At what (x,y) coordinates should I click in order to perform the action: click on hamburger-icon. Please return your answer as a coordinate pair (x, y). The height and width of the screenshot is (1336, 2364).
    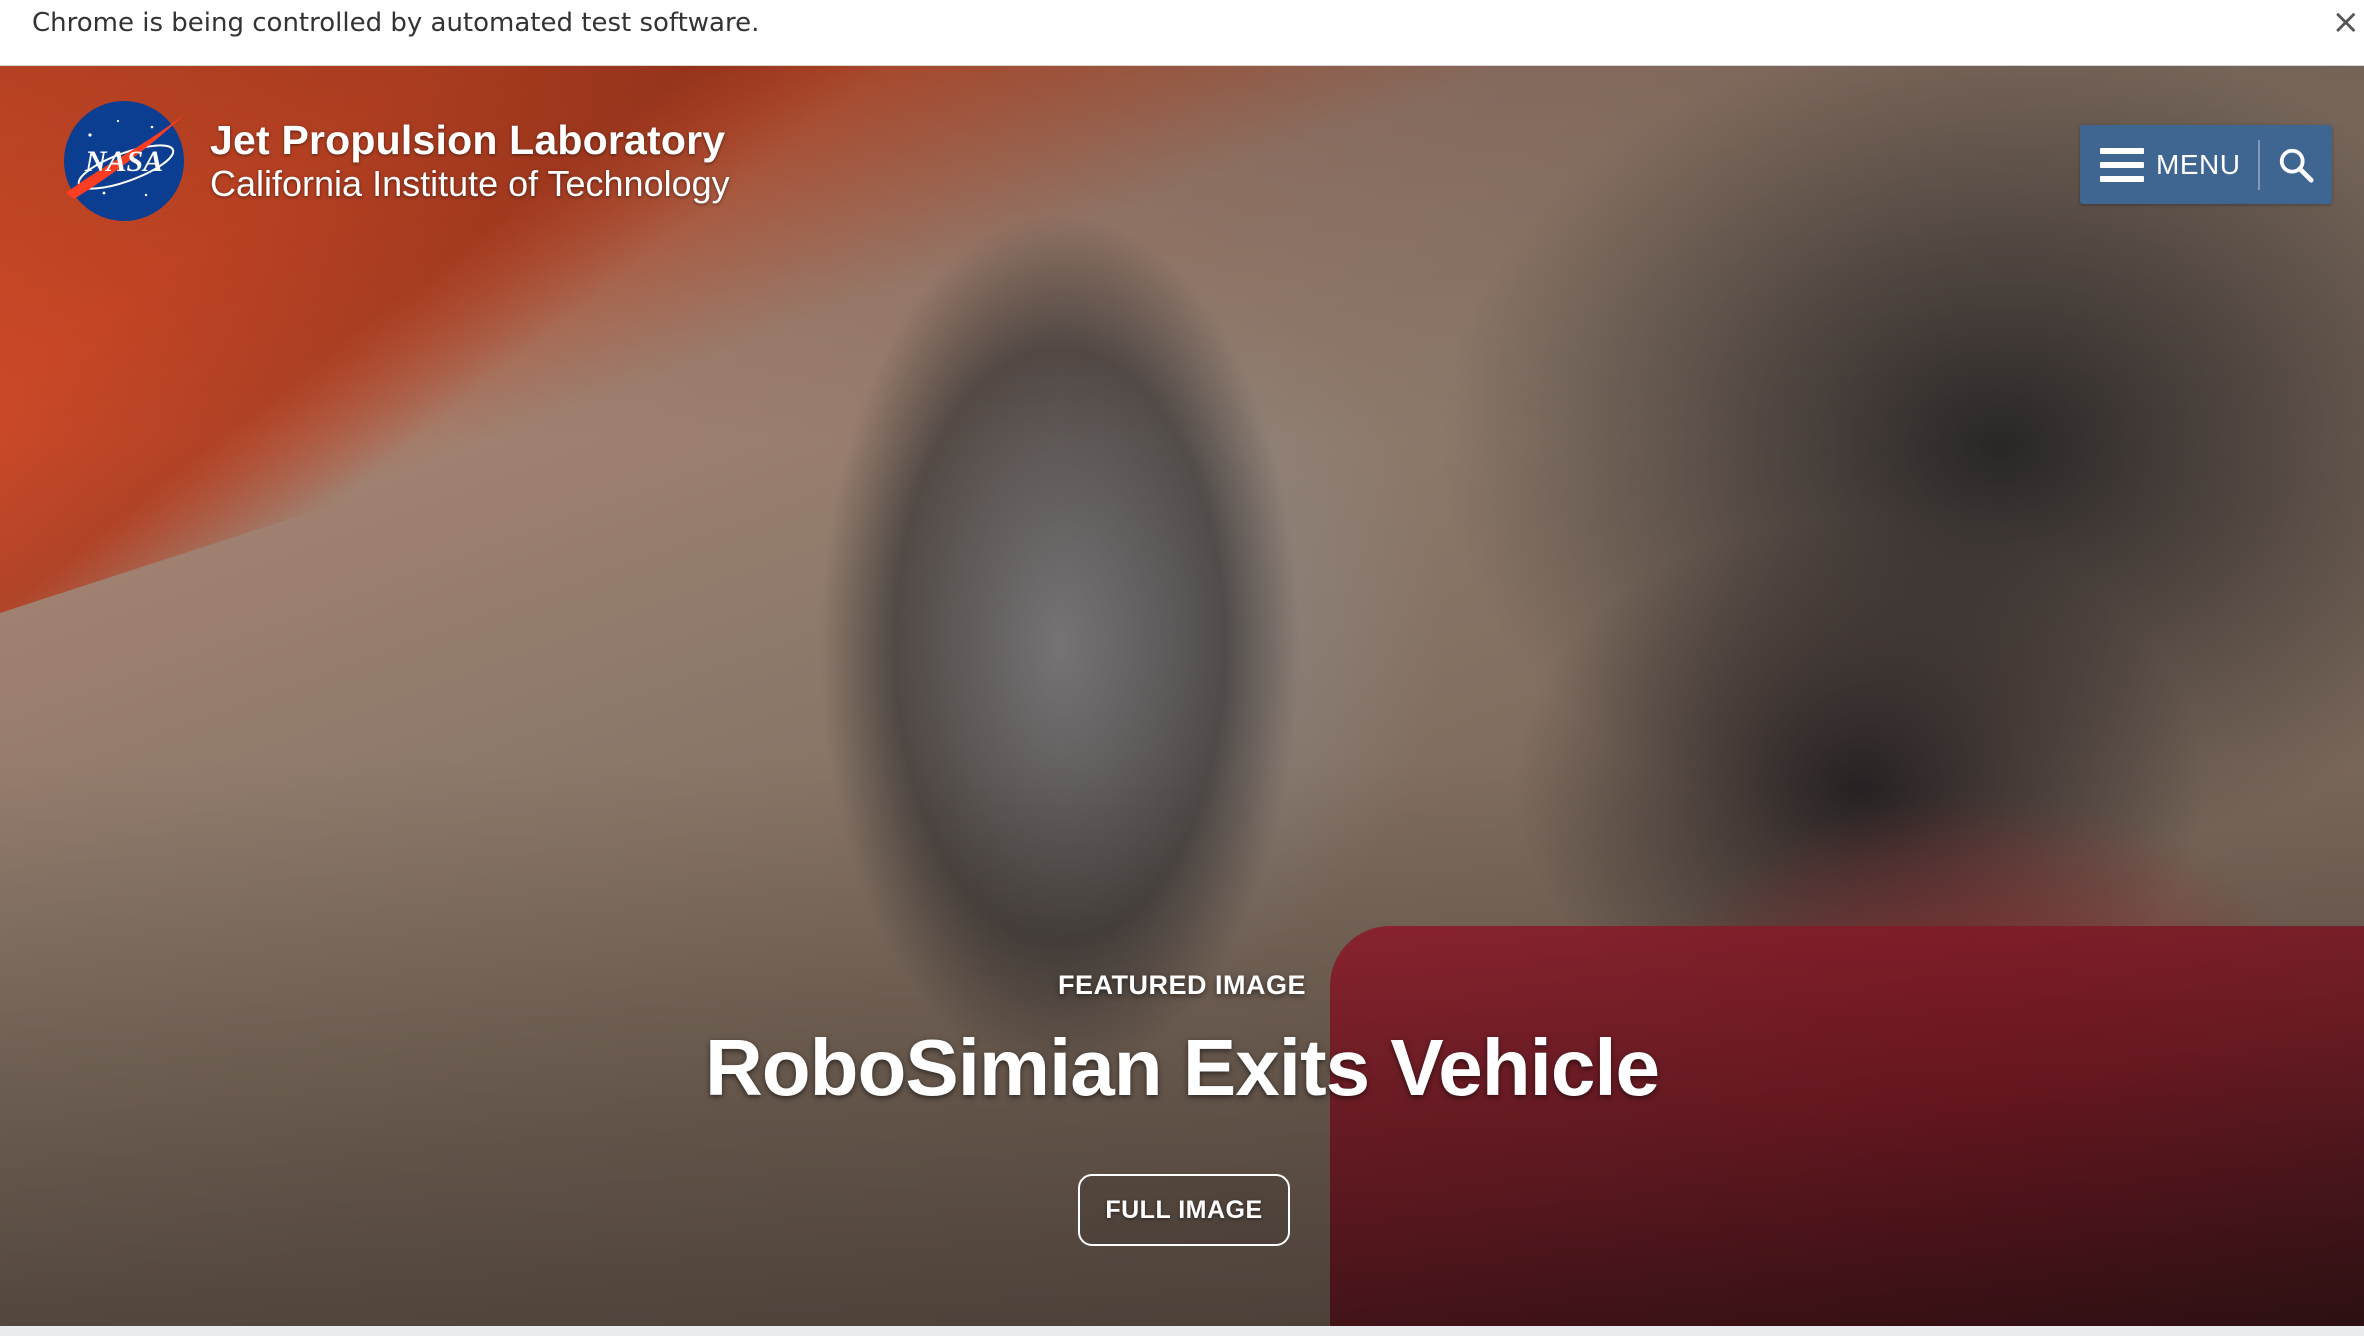
    Looking at the image, I should click on (2122, 164).